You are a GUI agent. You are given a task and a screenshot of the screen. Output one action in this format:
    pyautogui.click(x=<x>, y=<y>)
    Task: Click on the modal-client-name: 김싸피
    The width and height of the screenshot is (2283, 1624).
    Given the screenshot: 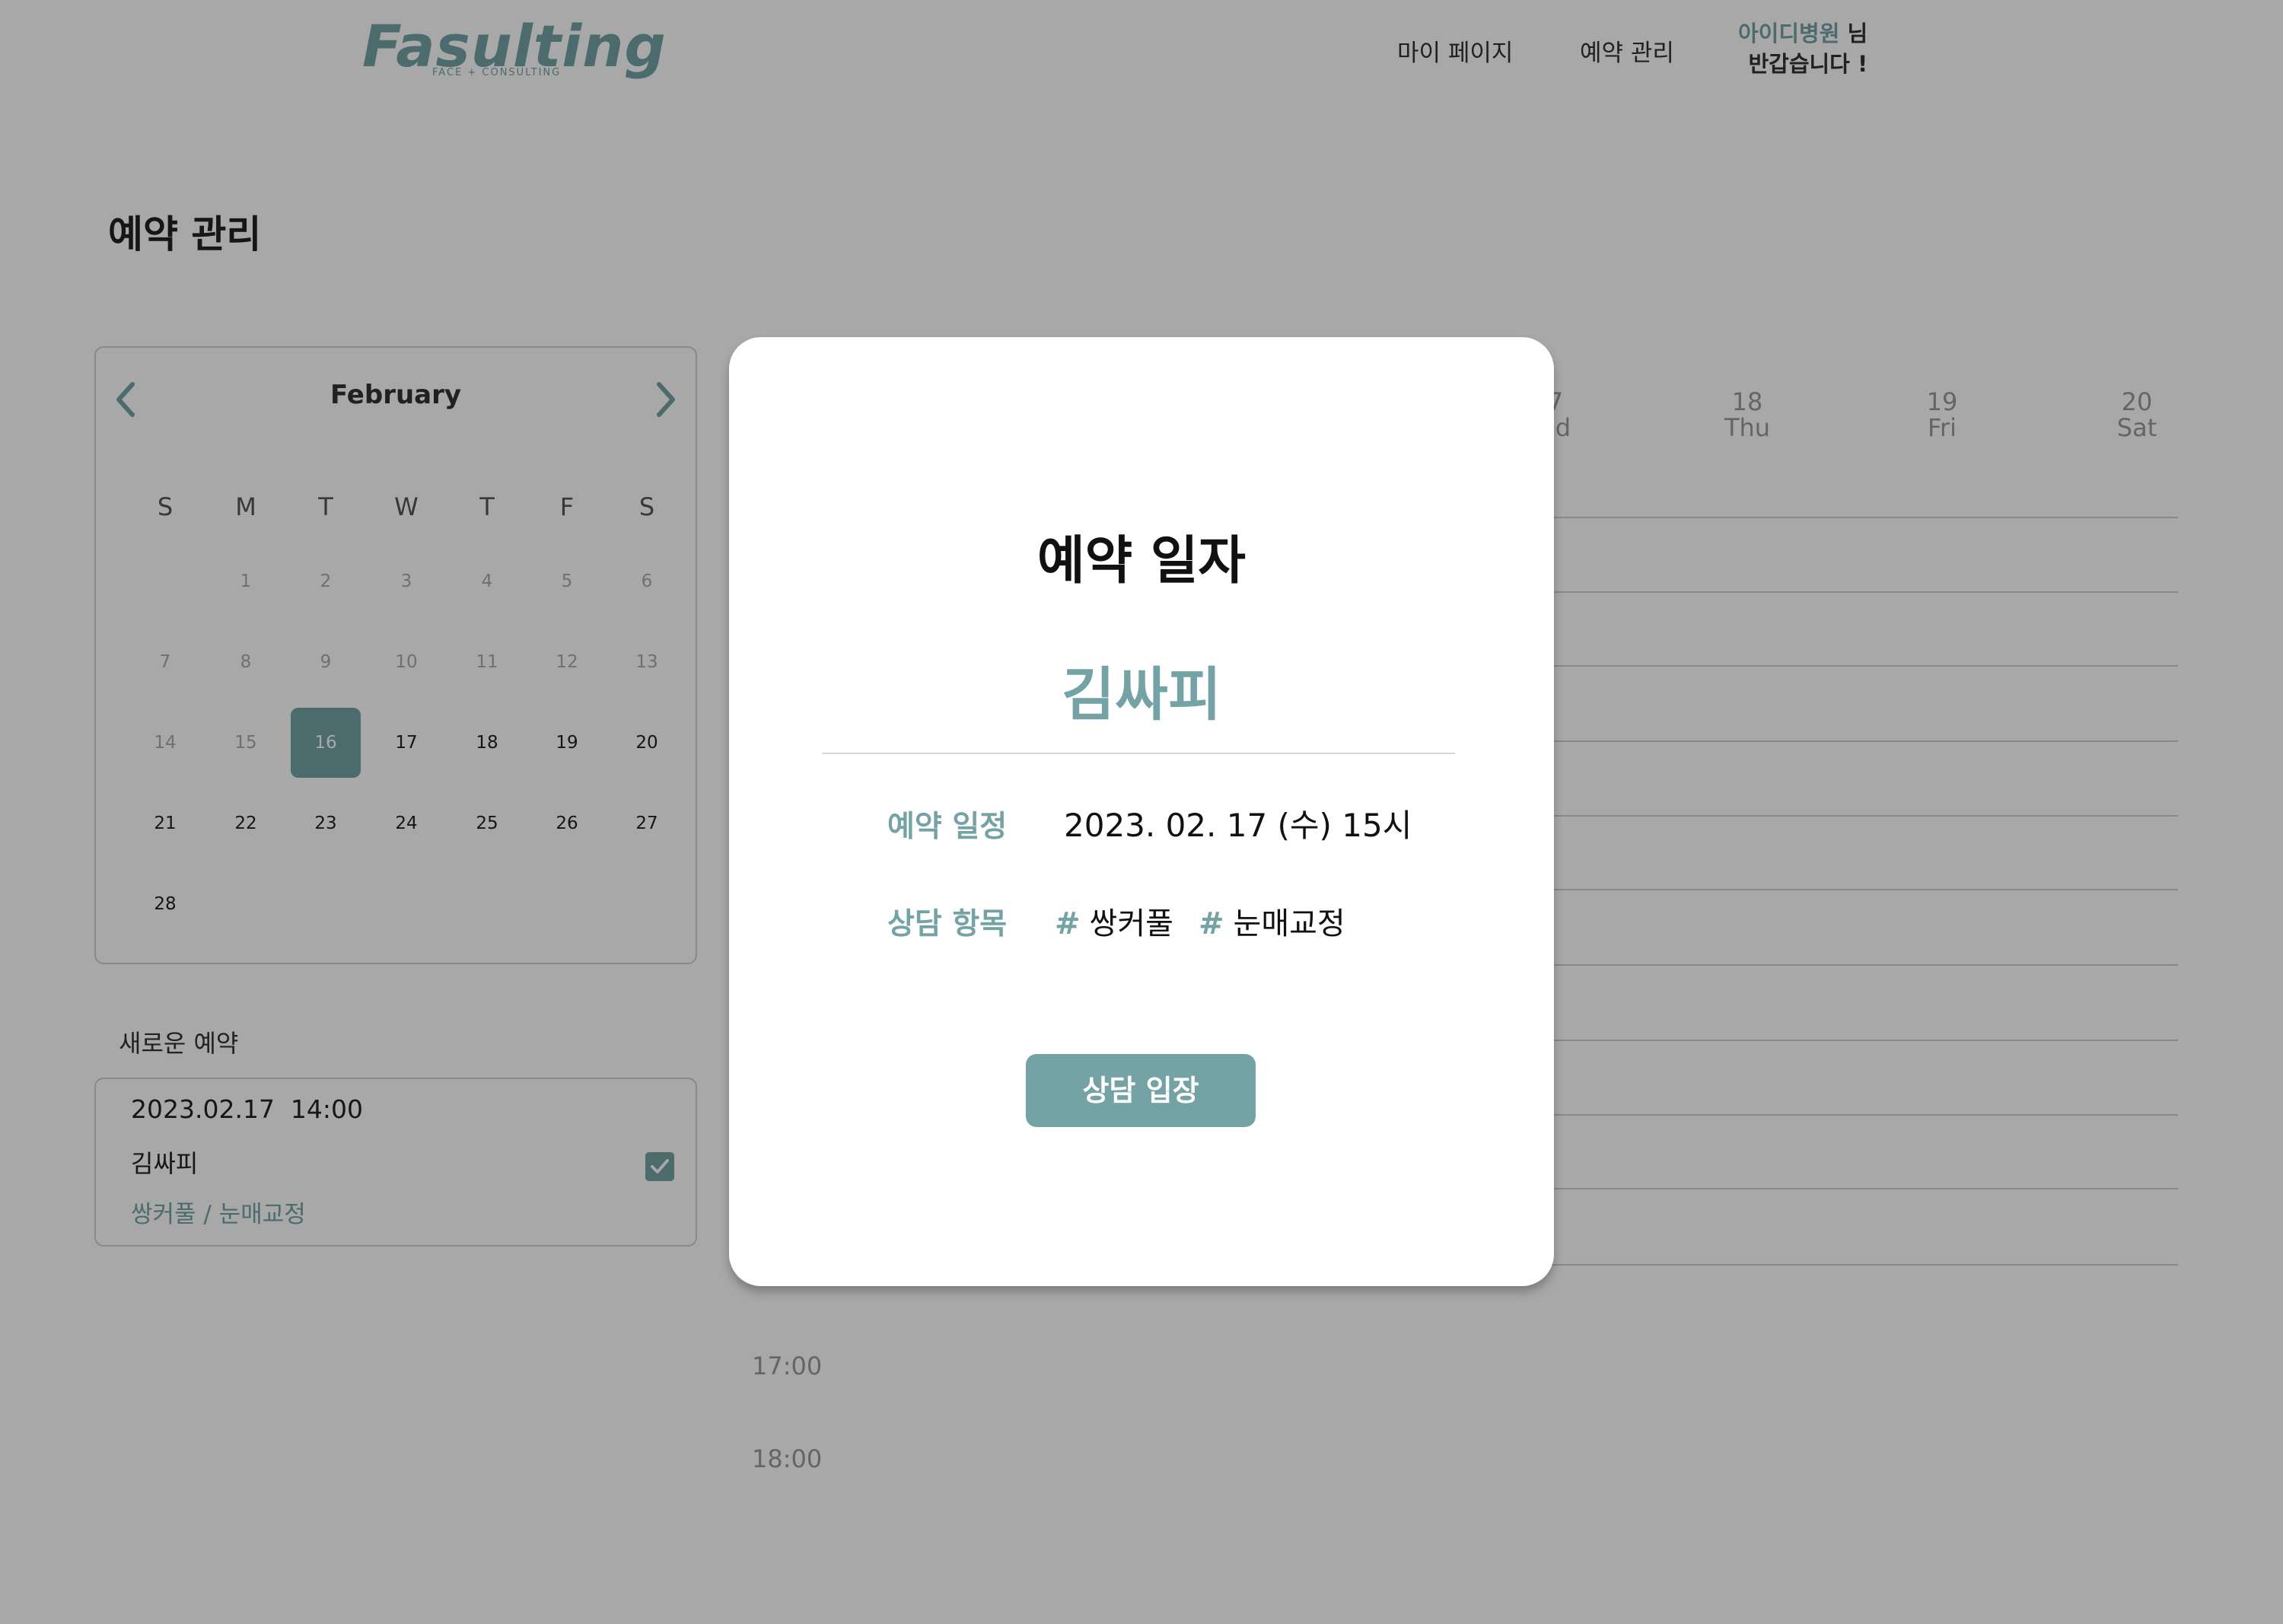 What is the action you would take?
    pyautogui.click(x=1141, y=694)
    